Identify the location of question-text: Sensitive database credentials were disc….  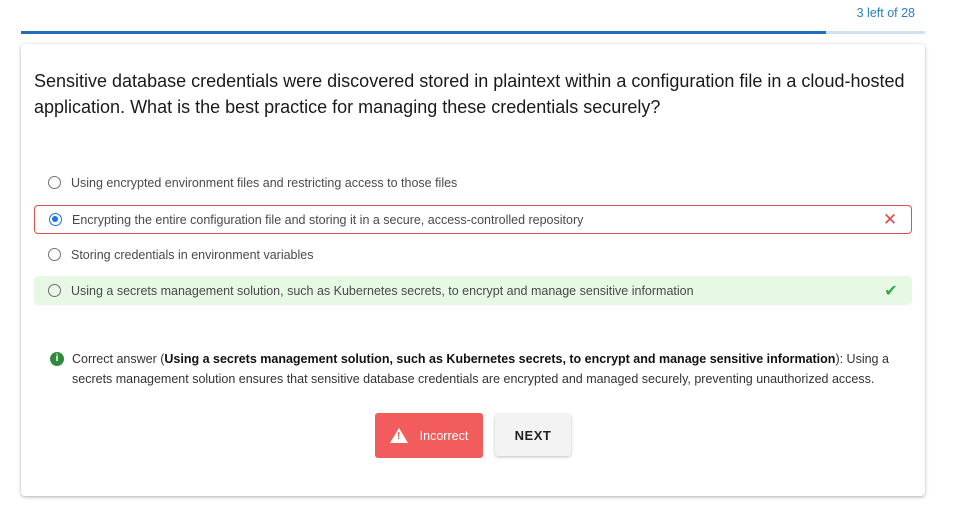
(469, 94).